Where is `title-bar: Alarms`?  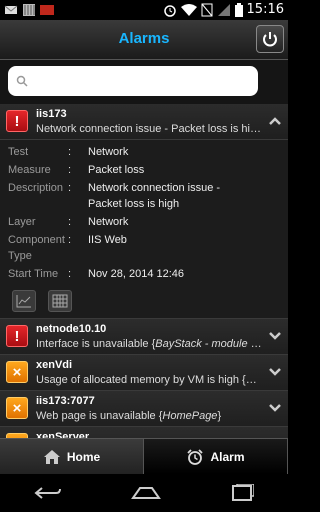
title-bar: Alarms is located at coordinates (144, 40).